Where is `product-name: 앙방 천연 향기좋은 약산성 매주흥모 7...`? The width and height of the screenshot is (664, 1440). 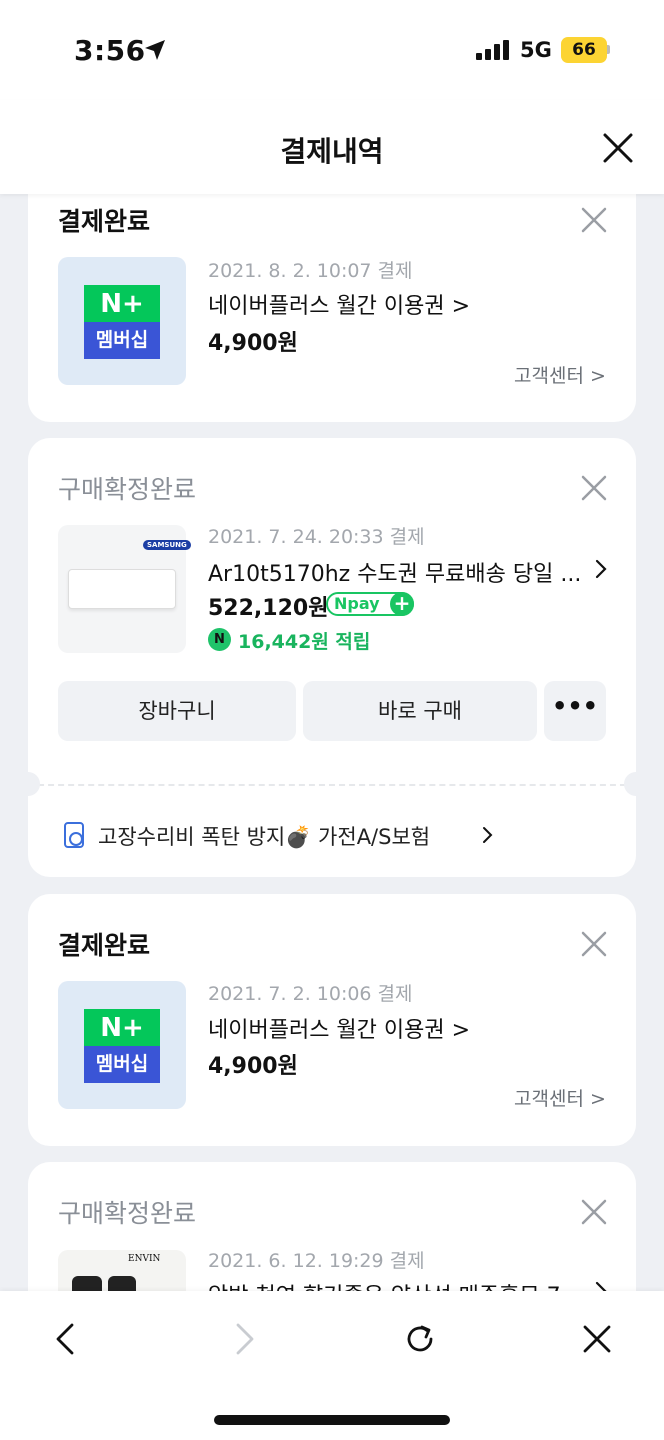
product-name: 앙방 천연 향기좋은 약산성 매주흥모 7... is located at coordinates (397, 1284).